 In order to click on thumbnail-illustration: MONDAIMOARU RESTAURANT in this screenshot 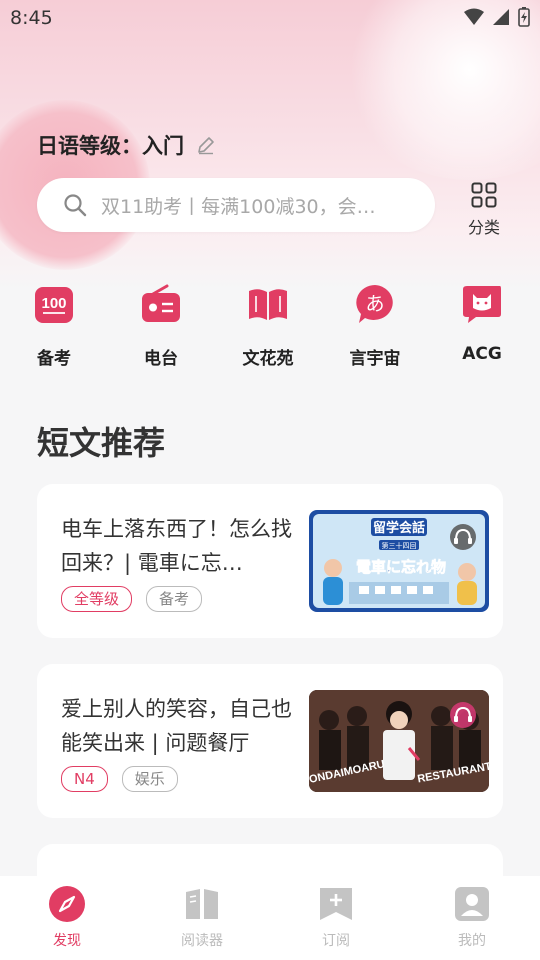, I will do `click(399, 741)`.